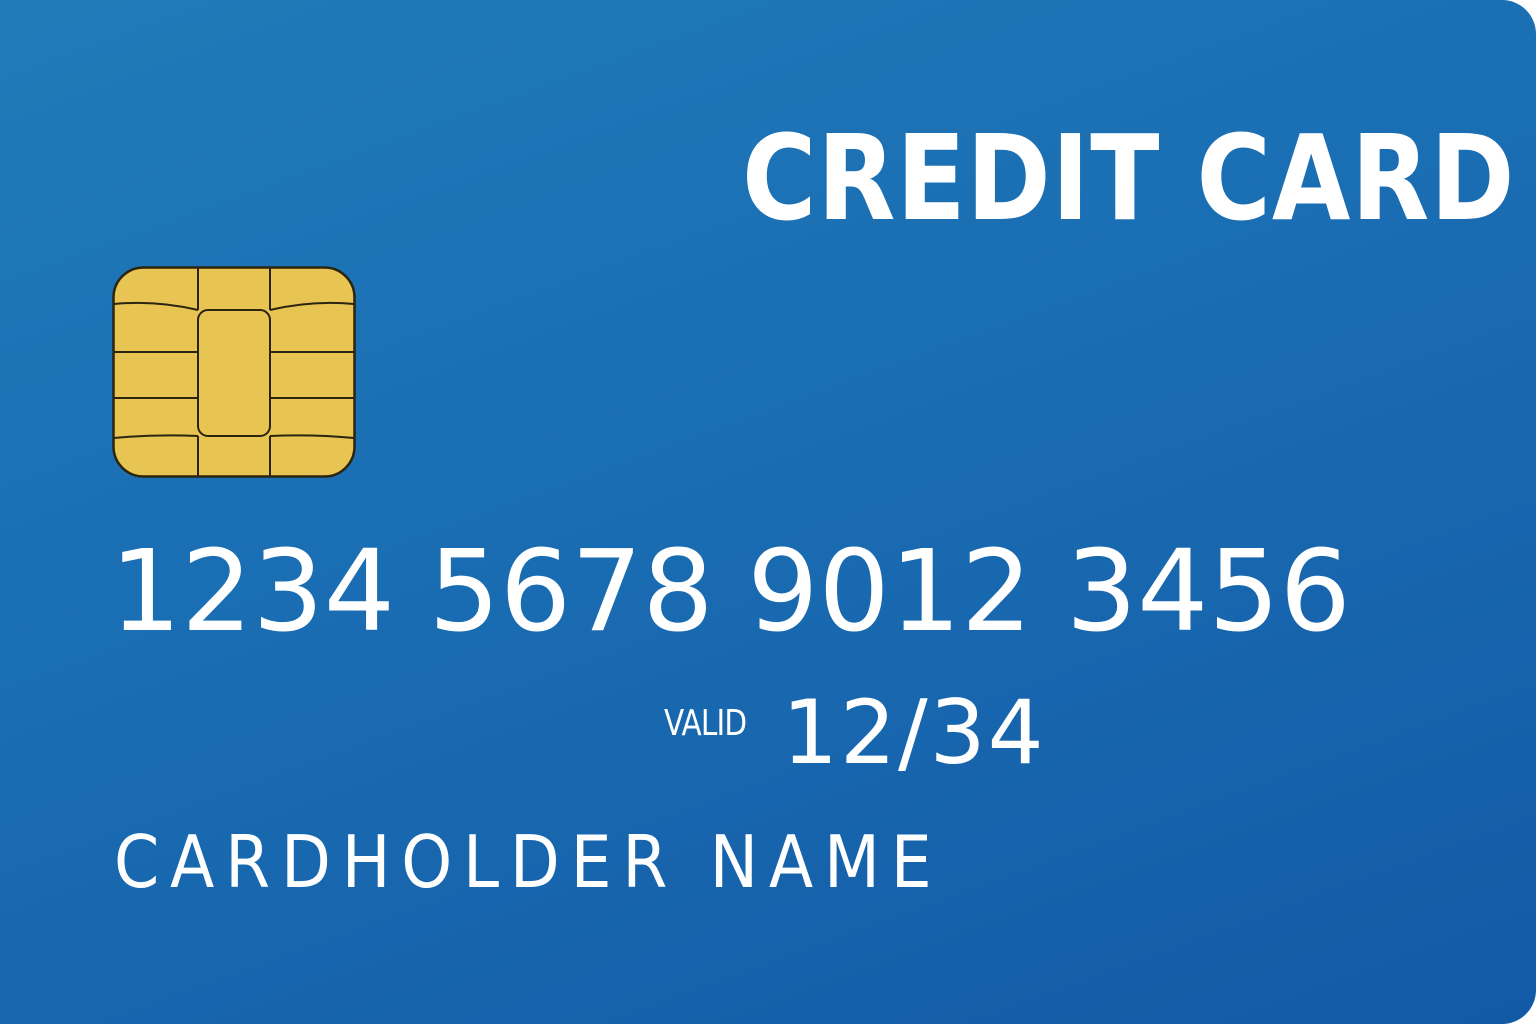 Image resolution: width=1536 pixels, height=1024 pixels. I want to click on card-number: 1234 5678 9012 3456, so click(730, 592).